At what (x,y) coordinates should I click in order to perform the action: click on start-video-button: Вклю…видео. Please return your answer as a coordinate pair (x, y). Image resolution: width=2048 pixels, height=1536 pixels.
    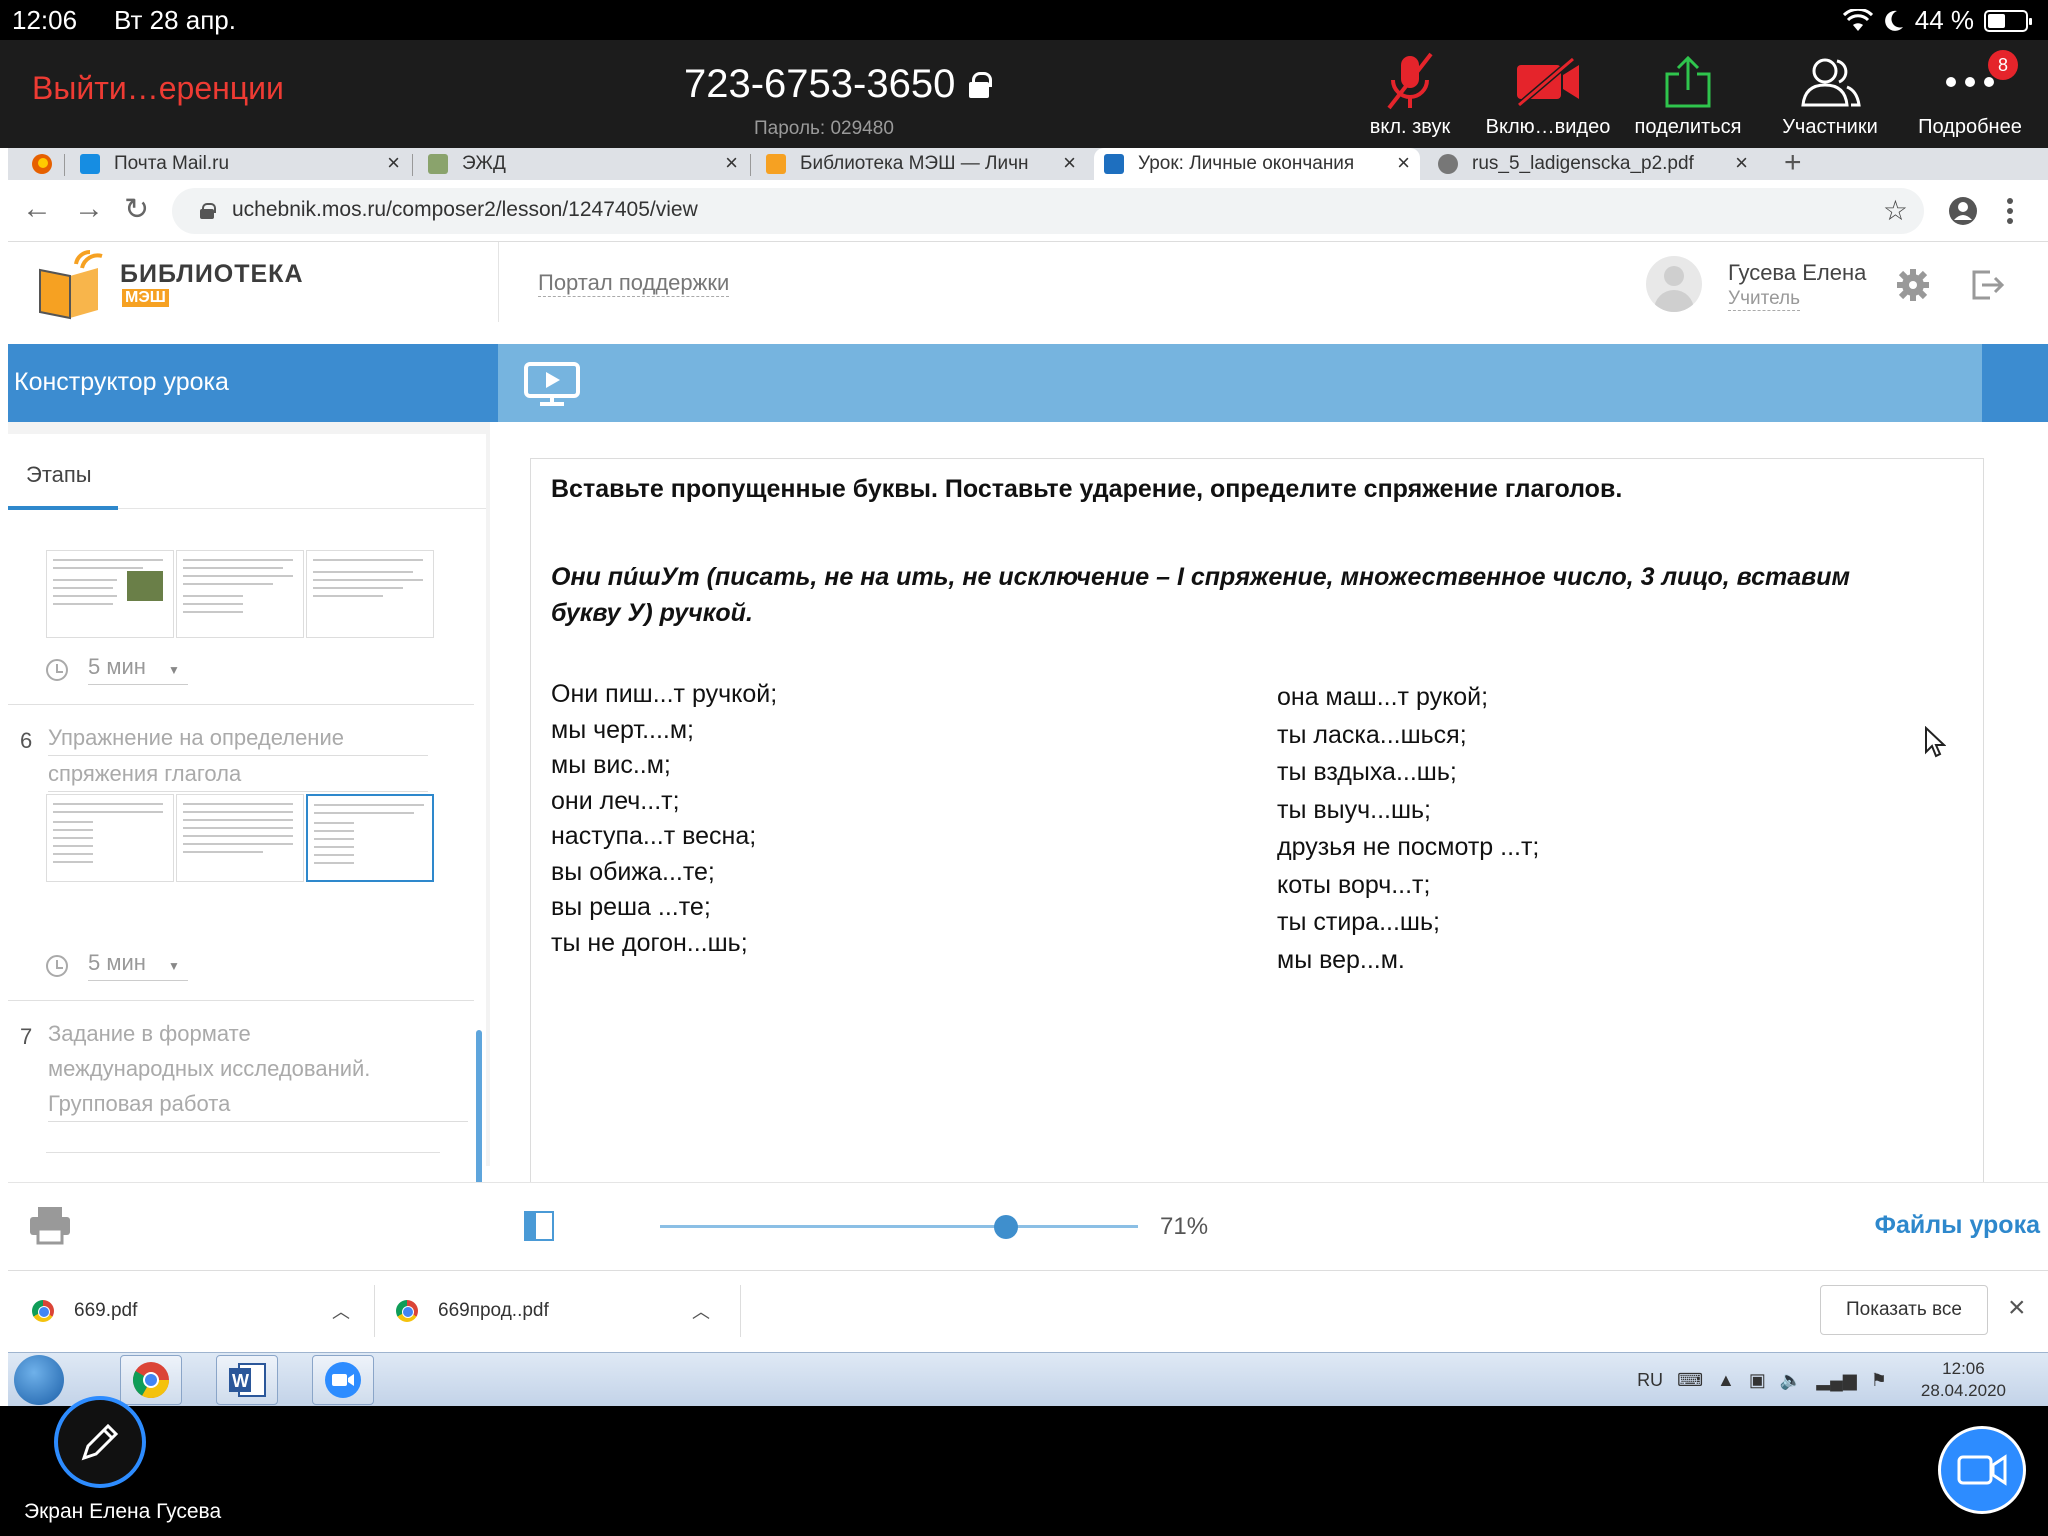
    Looking at the image, I should click on (1548, 94).